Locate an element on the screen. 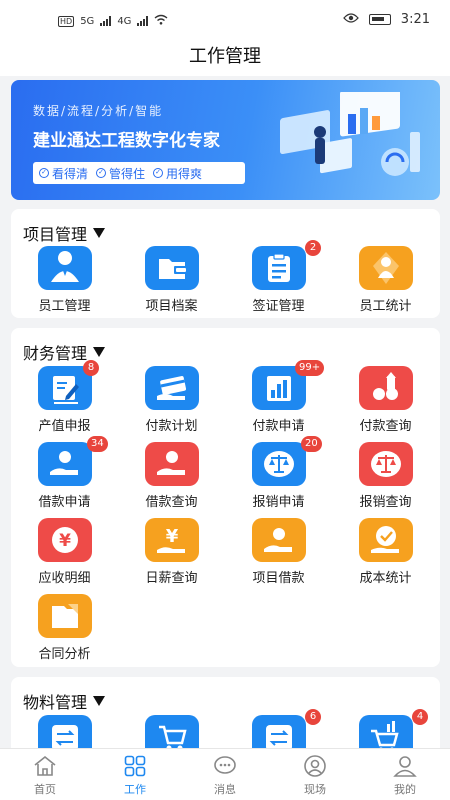 This screenshot has width=450, height=800. banner-chips: ✓ 看得清 ✓ 管得住 ✓ 用得爽 is located at coordinates (139, 173).